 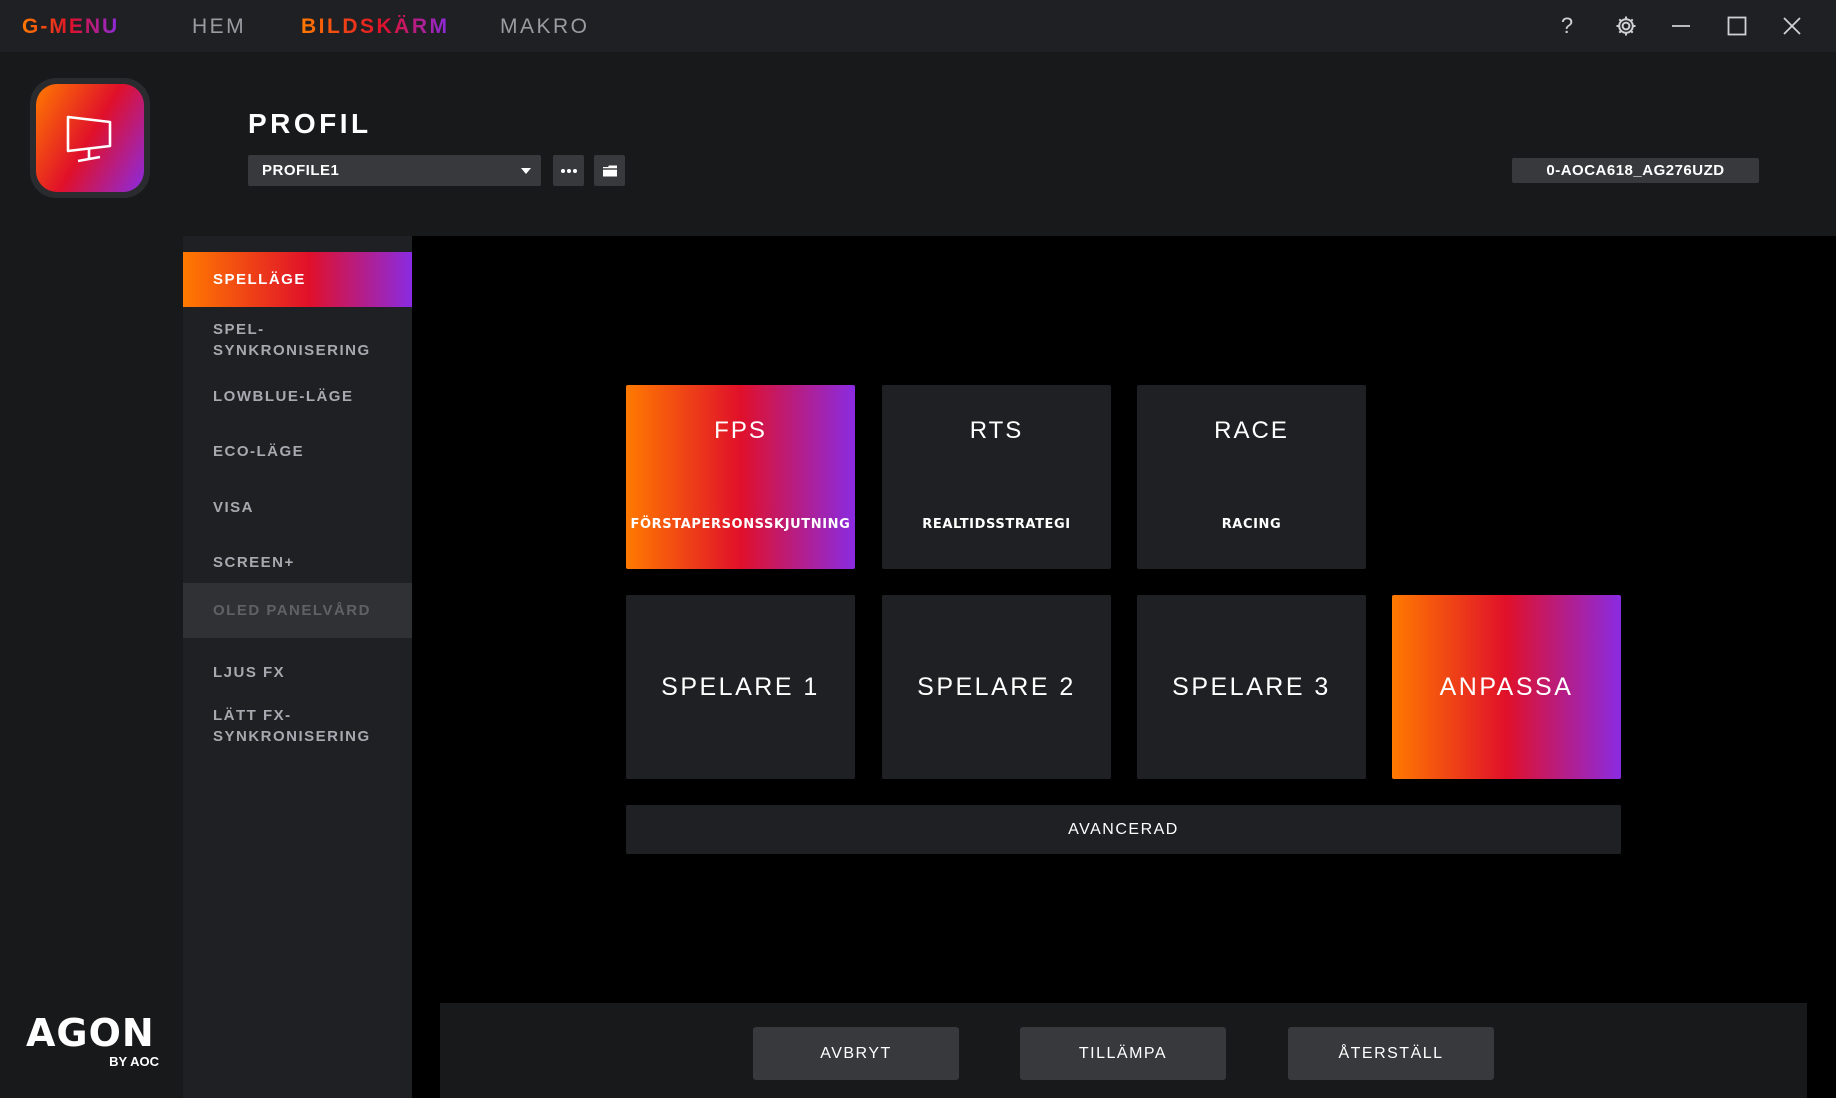 I want to click on menu-item-eco: ECO-LÄGE, so click(x=297, y=451).